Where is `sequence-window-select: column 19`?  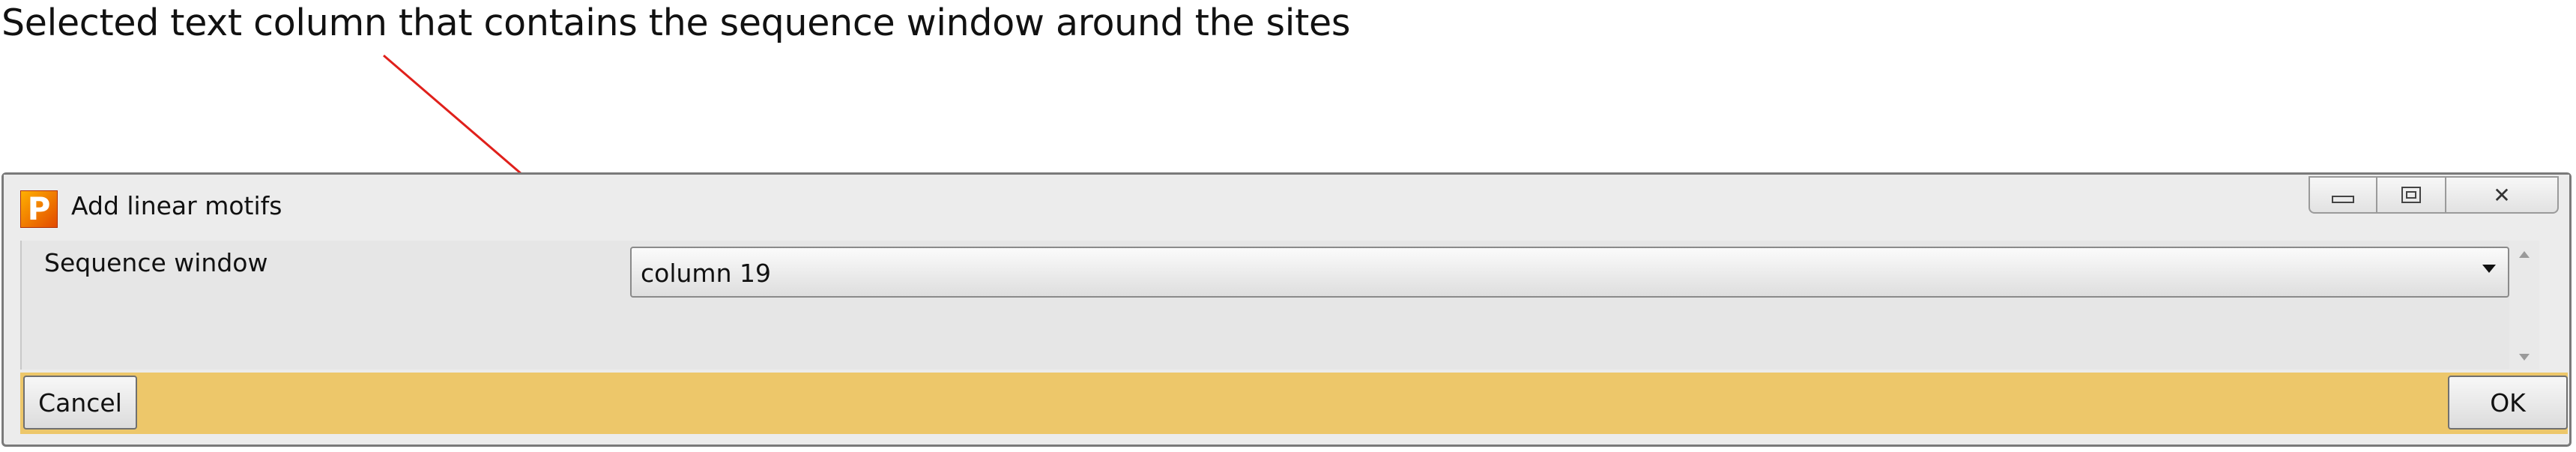
sequence-window-select: column 19 is located at coordinates (1569, 272).